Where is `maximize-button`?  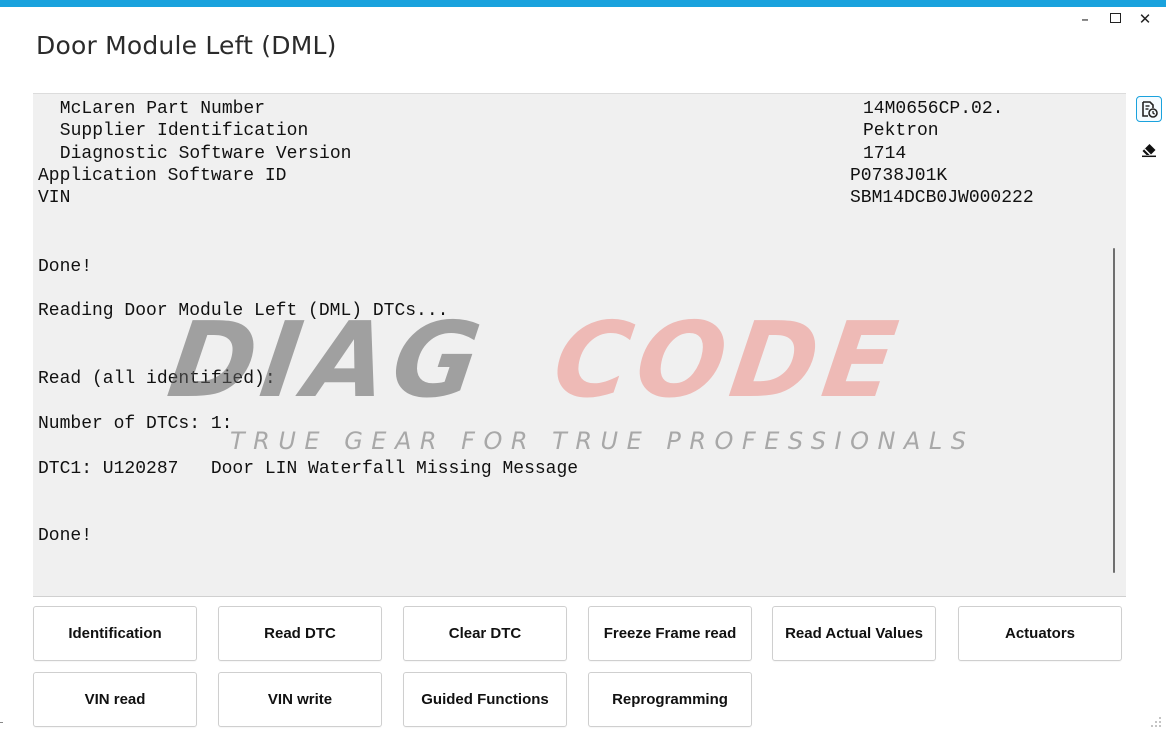
maximize-button is located at coordinates (1115, 19).